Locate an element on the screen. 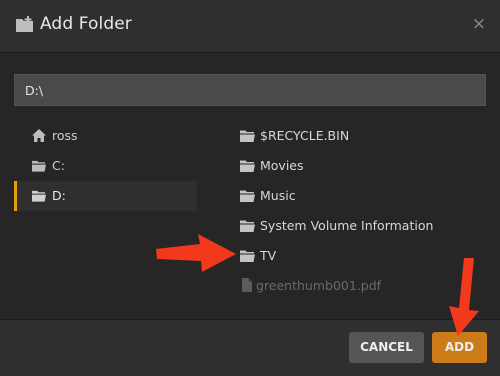 The width and height of the screenshot is (500, 376). folder-item-label: TV is located at coordinates (268, 255).